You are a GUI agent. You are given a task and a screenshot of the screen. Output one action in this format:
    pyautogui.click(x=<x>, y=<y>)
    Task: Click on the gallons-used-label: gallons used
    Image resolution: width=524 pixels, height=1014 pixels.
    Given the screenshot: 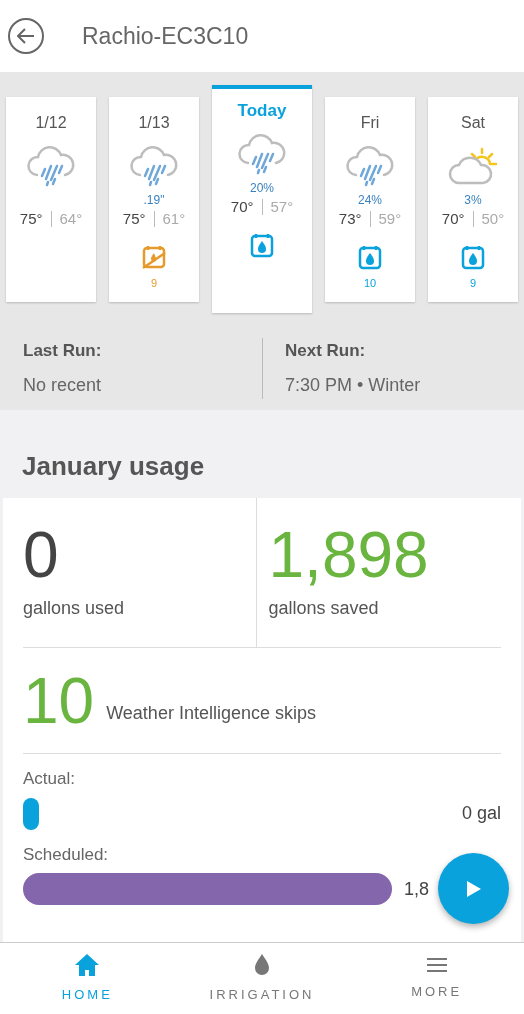 What is the action you would take?
    pyautogui.click(x=74, y=608)
    